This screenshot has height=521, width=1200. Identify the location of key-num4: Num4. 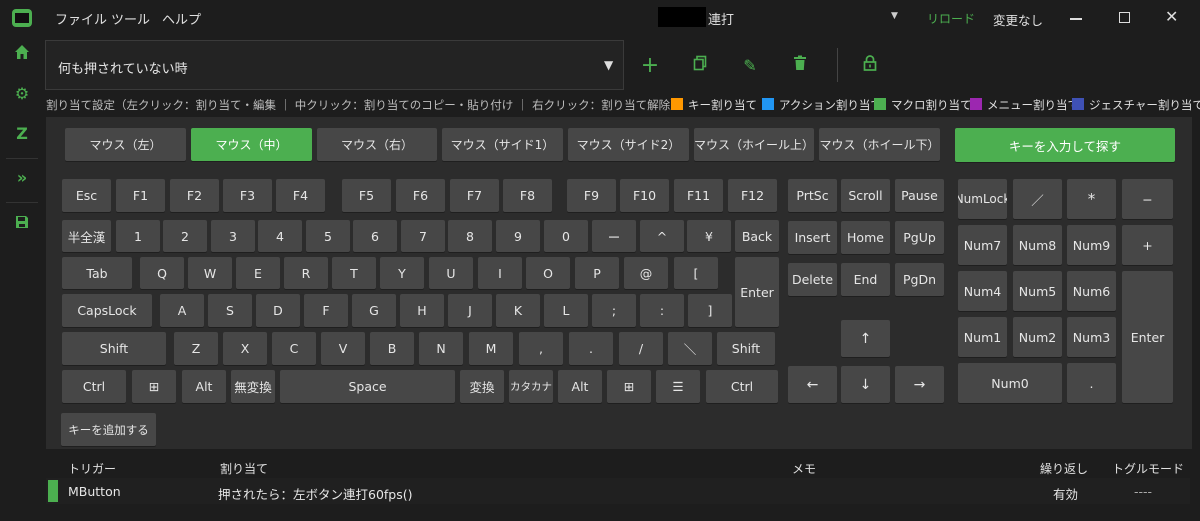
(982, 291).